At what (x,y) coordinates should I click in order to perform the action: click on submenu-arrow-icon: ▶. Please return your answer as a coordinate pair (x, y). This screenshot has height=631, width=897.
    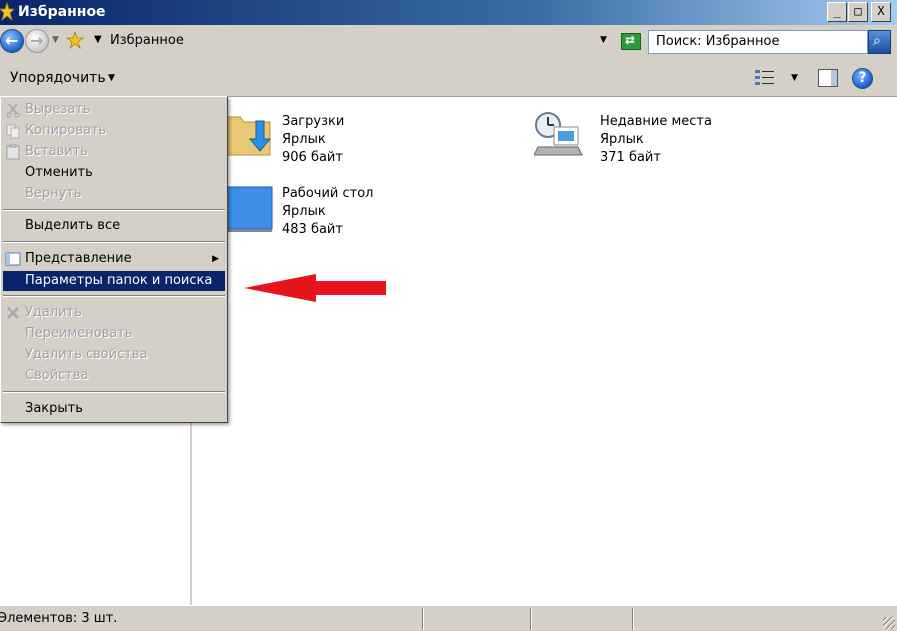
    Looking at the image, I should click on (215, 259).